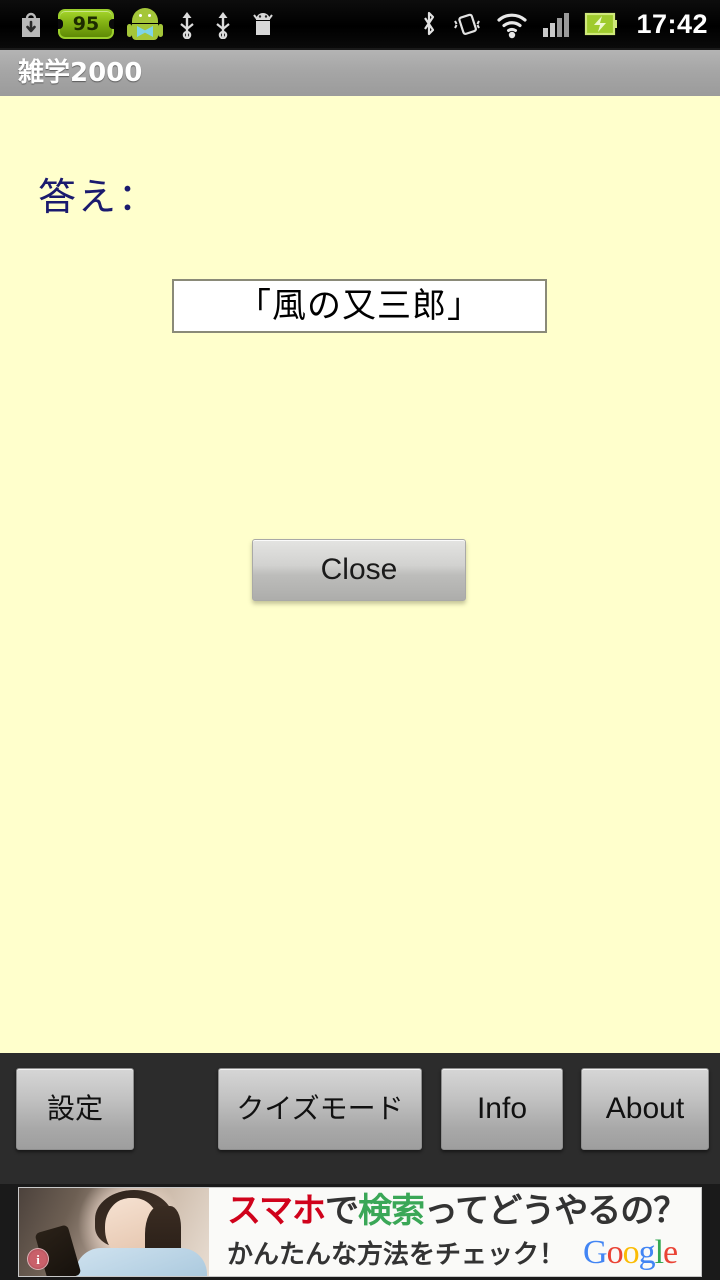  Describe the element at coordinates (512, 26) in the screenshot. I see `wifi-icon` at that location.